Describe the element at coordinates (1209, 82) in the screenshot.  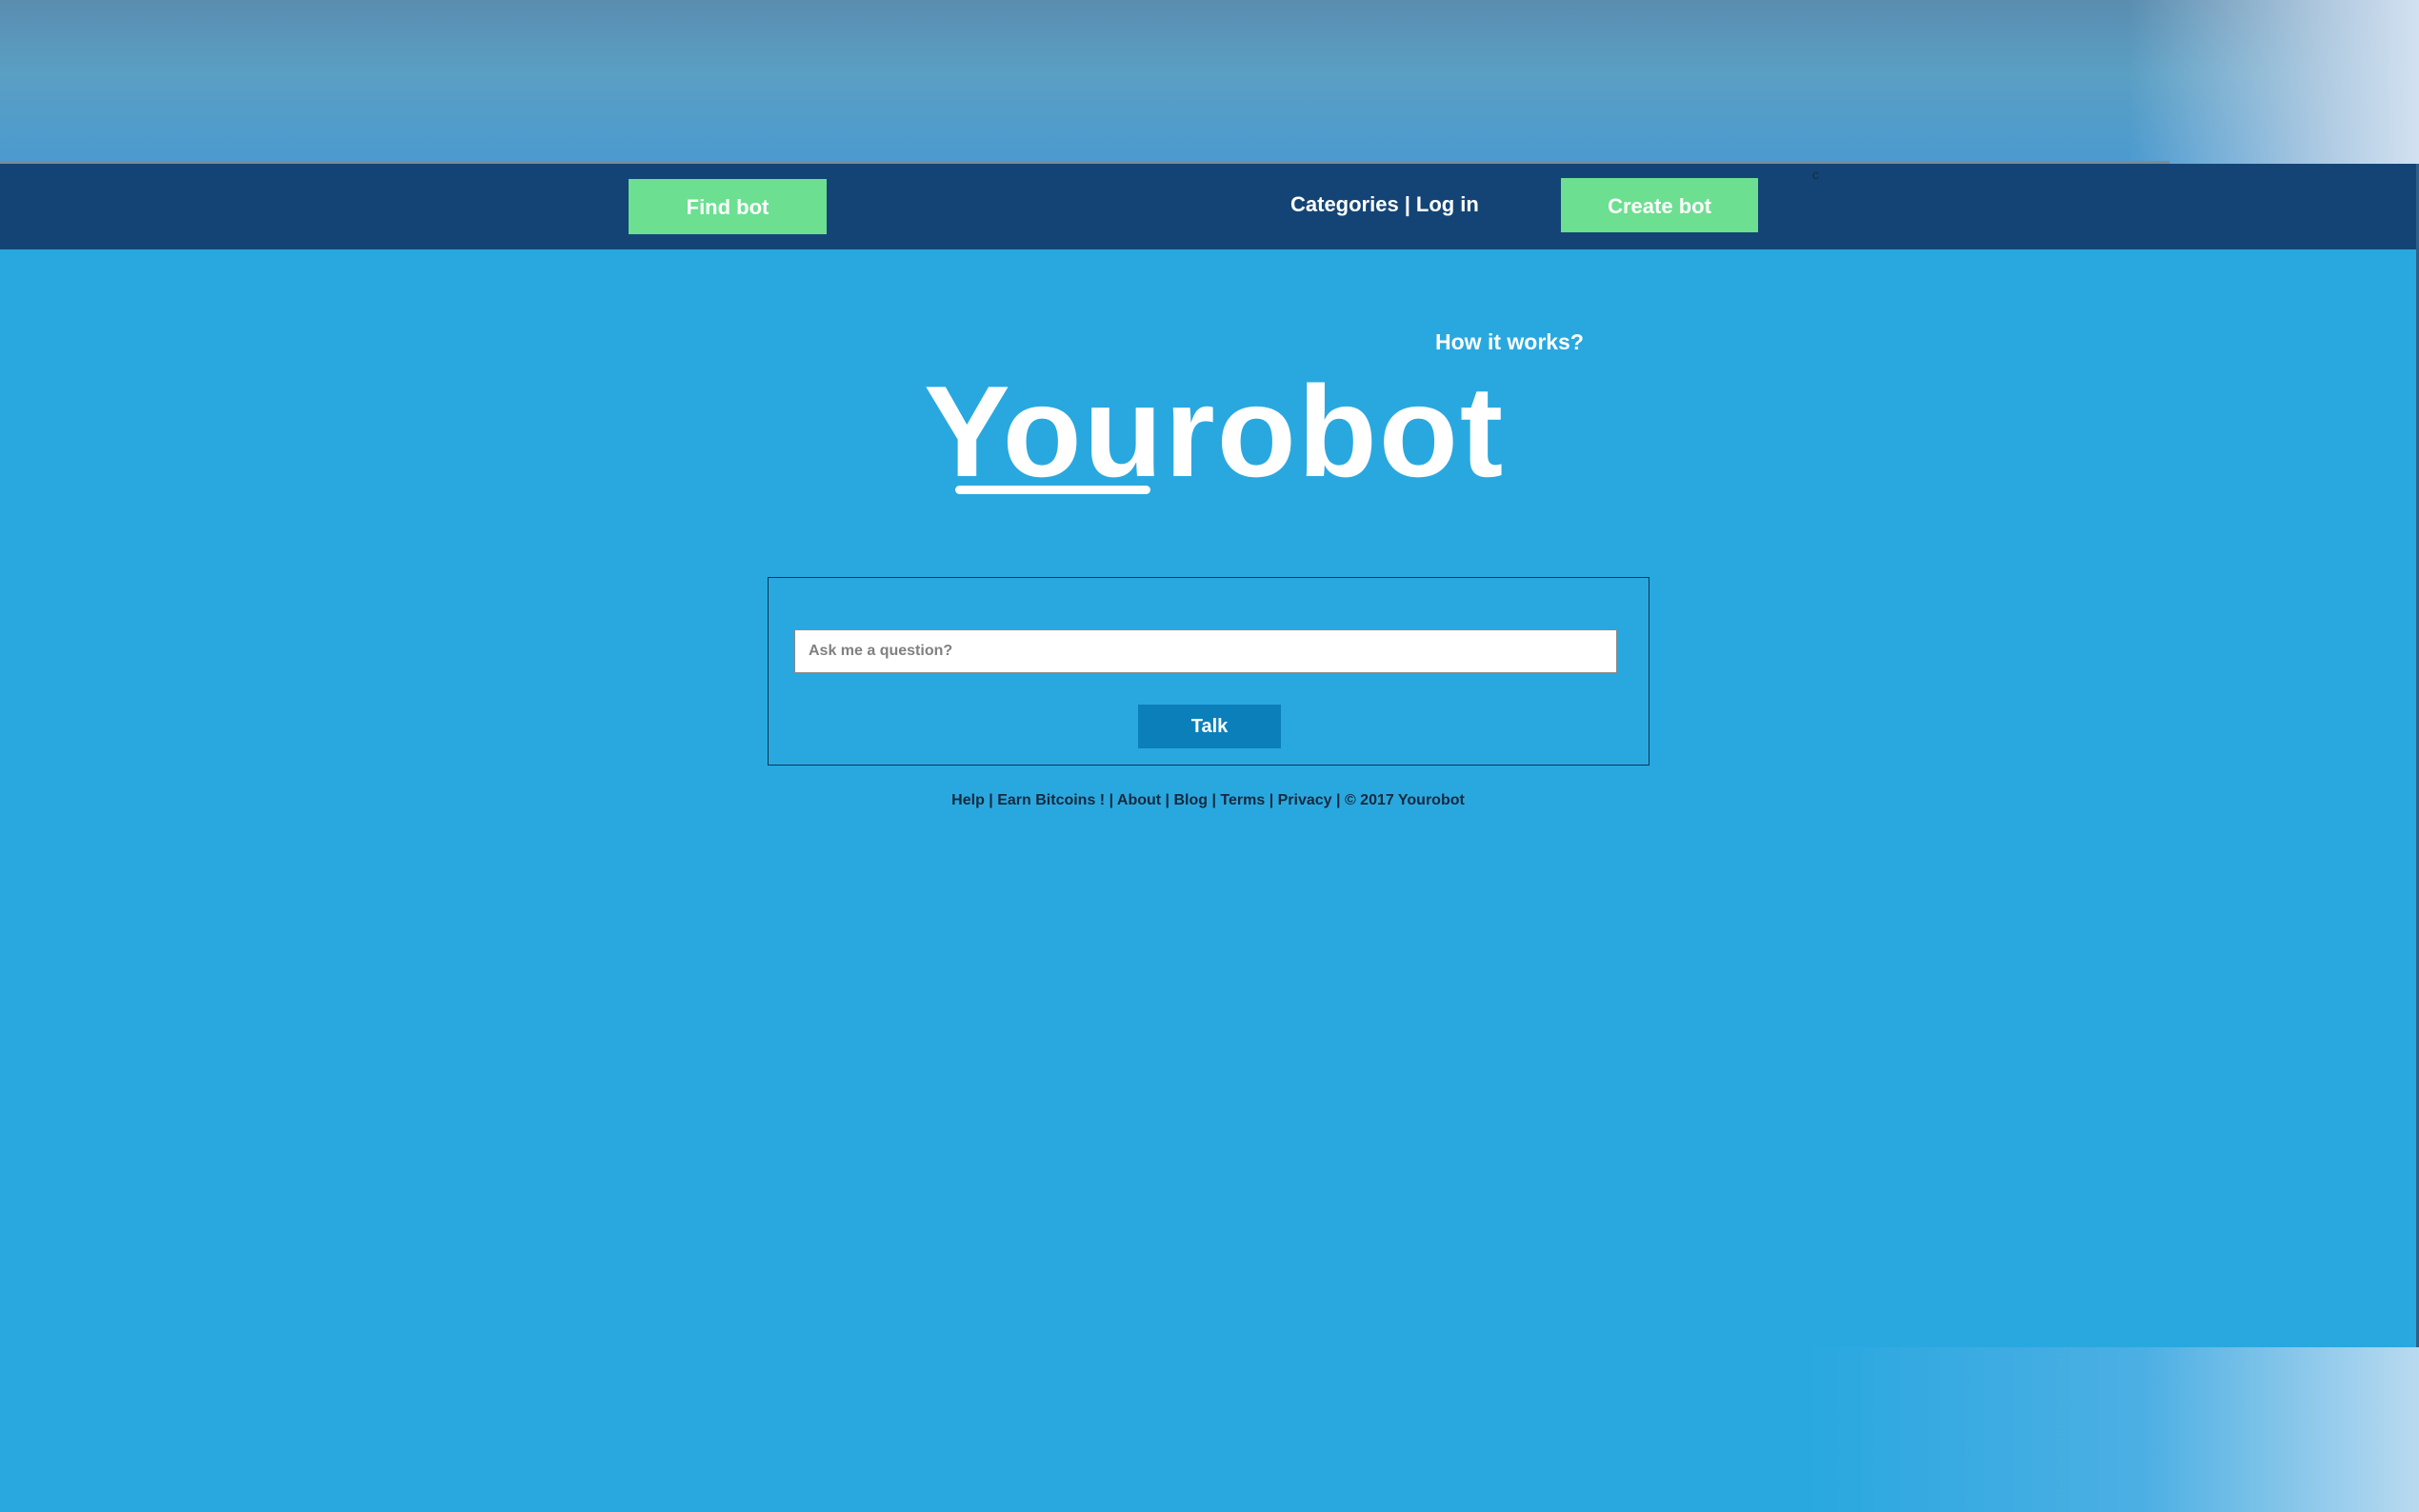
I see `top-banner` at that location.